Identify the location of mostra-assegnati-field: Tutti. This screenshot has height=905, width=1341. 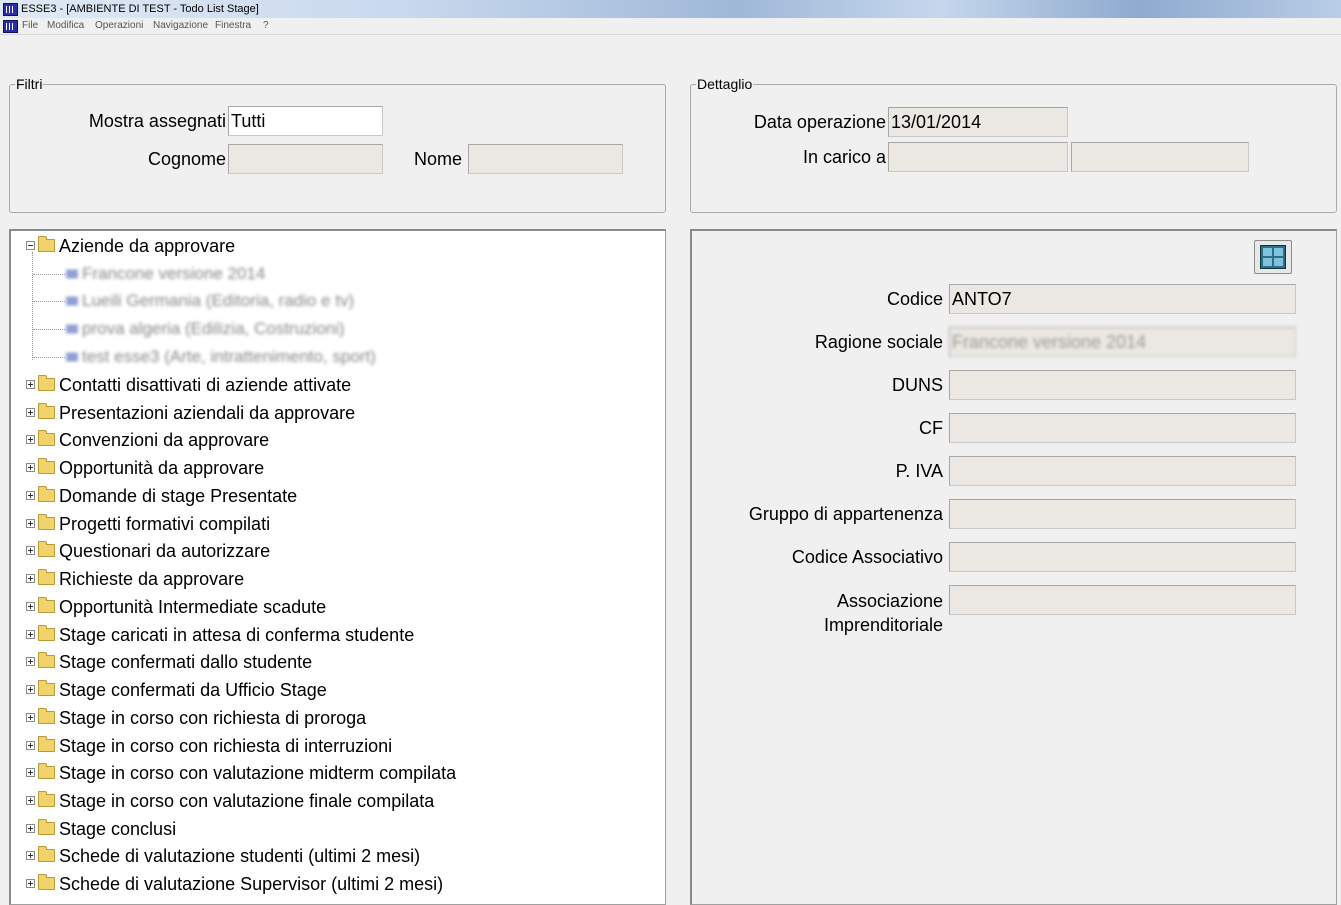
(305, 121).